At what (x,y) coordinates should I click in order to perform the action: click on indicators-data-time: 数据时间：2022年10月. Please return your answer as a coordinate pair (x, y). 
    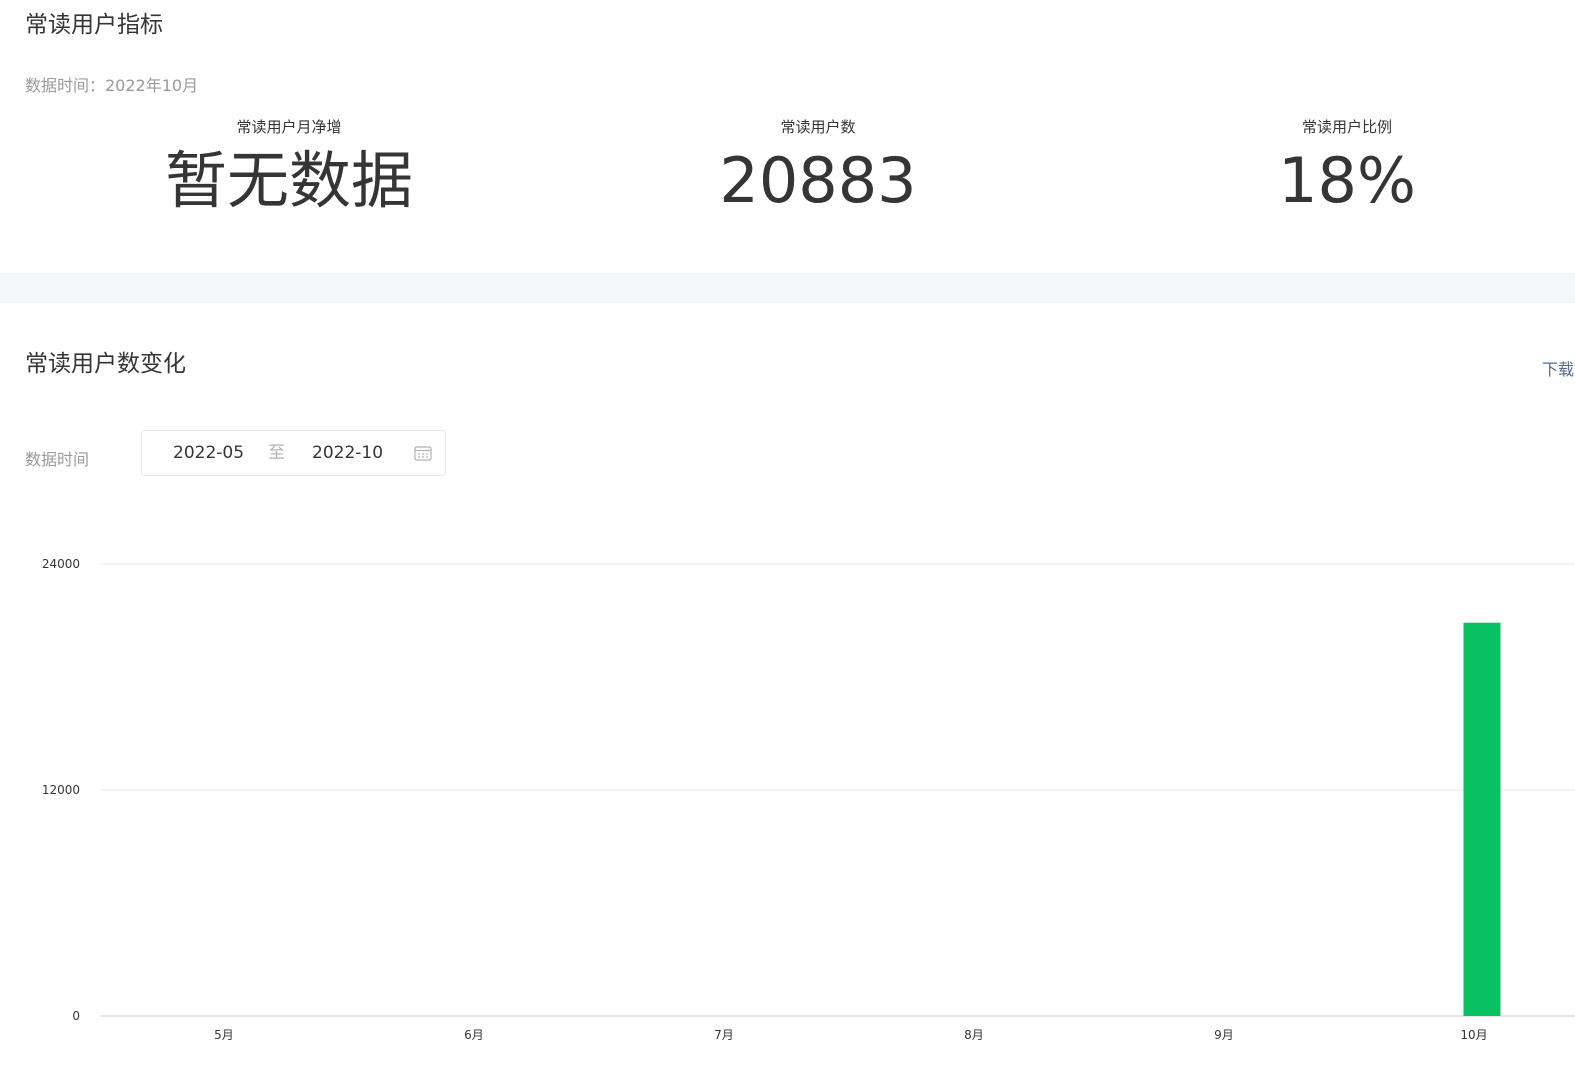
    Looking at the image, I should click on (112, 85).